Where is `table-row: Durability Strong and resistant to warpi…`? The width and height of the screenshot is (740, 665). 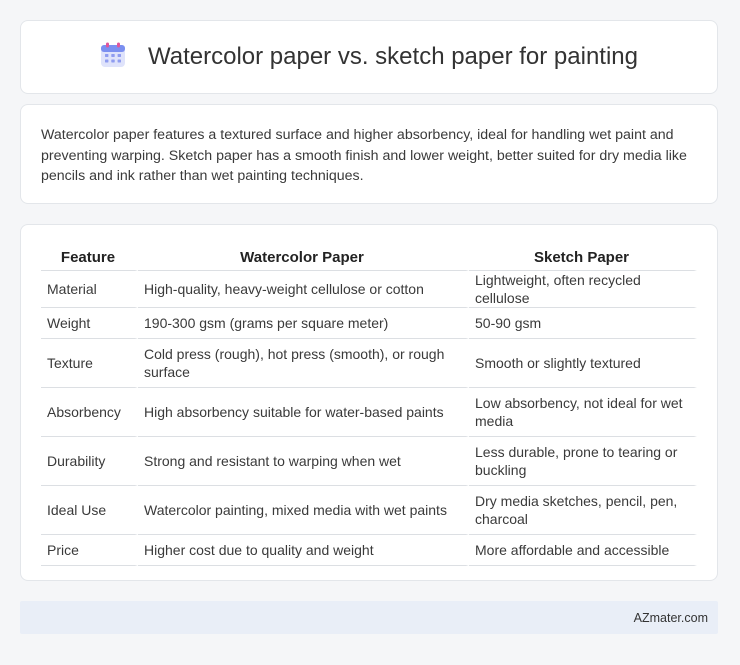
table-row: Durability Strong and resistant to warpi… is located at coordinates (369, 461).